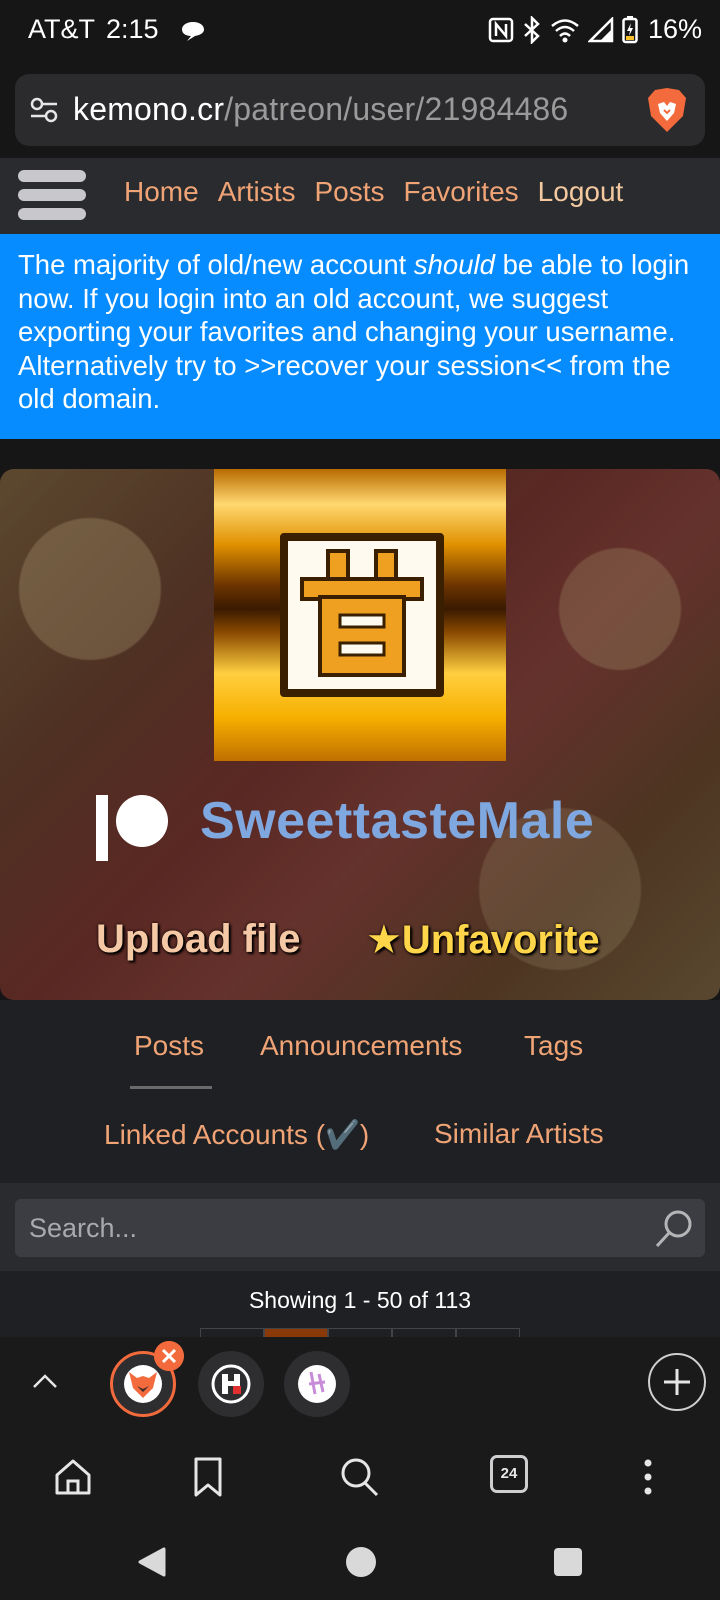 This screenshot has width=720, height=1600. What do you see at coordinates (483, 940) in the screenshot?
I see `unfavorite-button: ★Unfavorite` at bounding box center [483, 940].